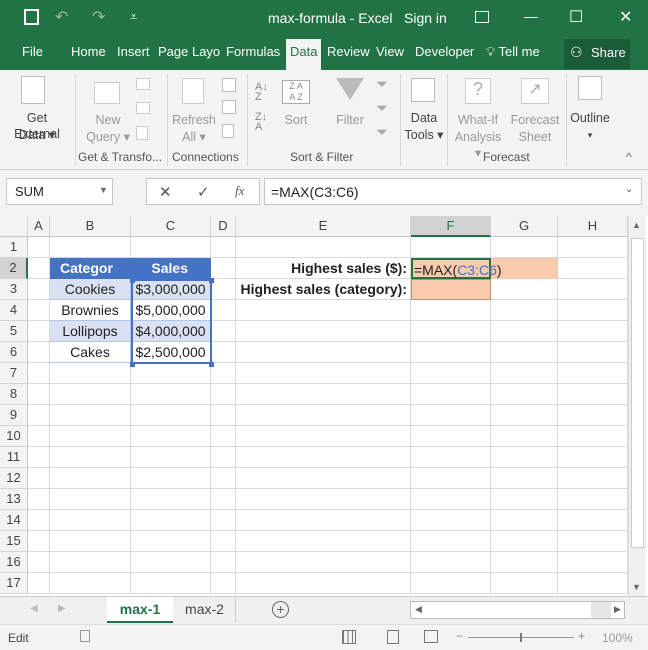 This screenshot has height=650, width=648. What do you see at coordinates (524, 331) in the screenshot?
I see `cell-G5` at bounding box center [524, 331].